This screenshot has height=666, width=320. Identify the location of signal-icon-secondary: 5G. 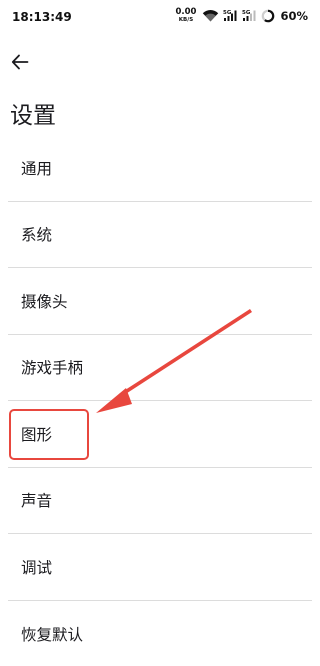
(249, 15).